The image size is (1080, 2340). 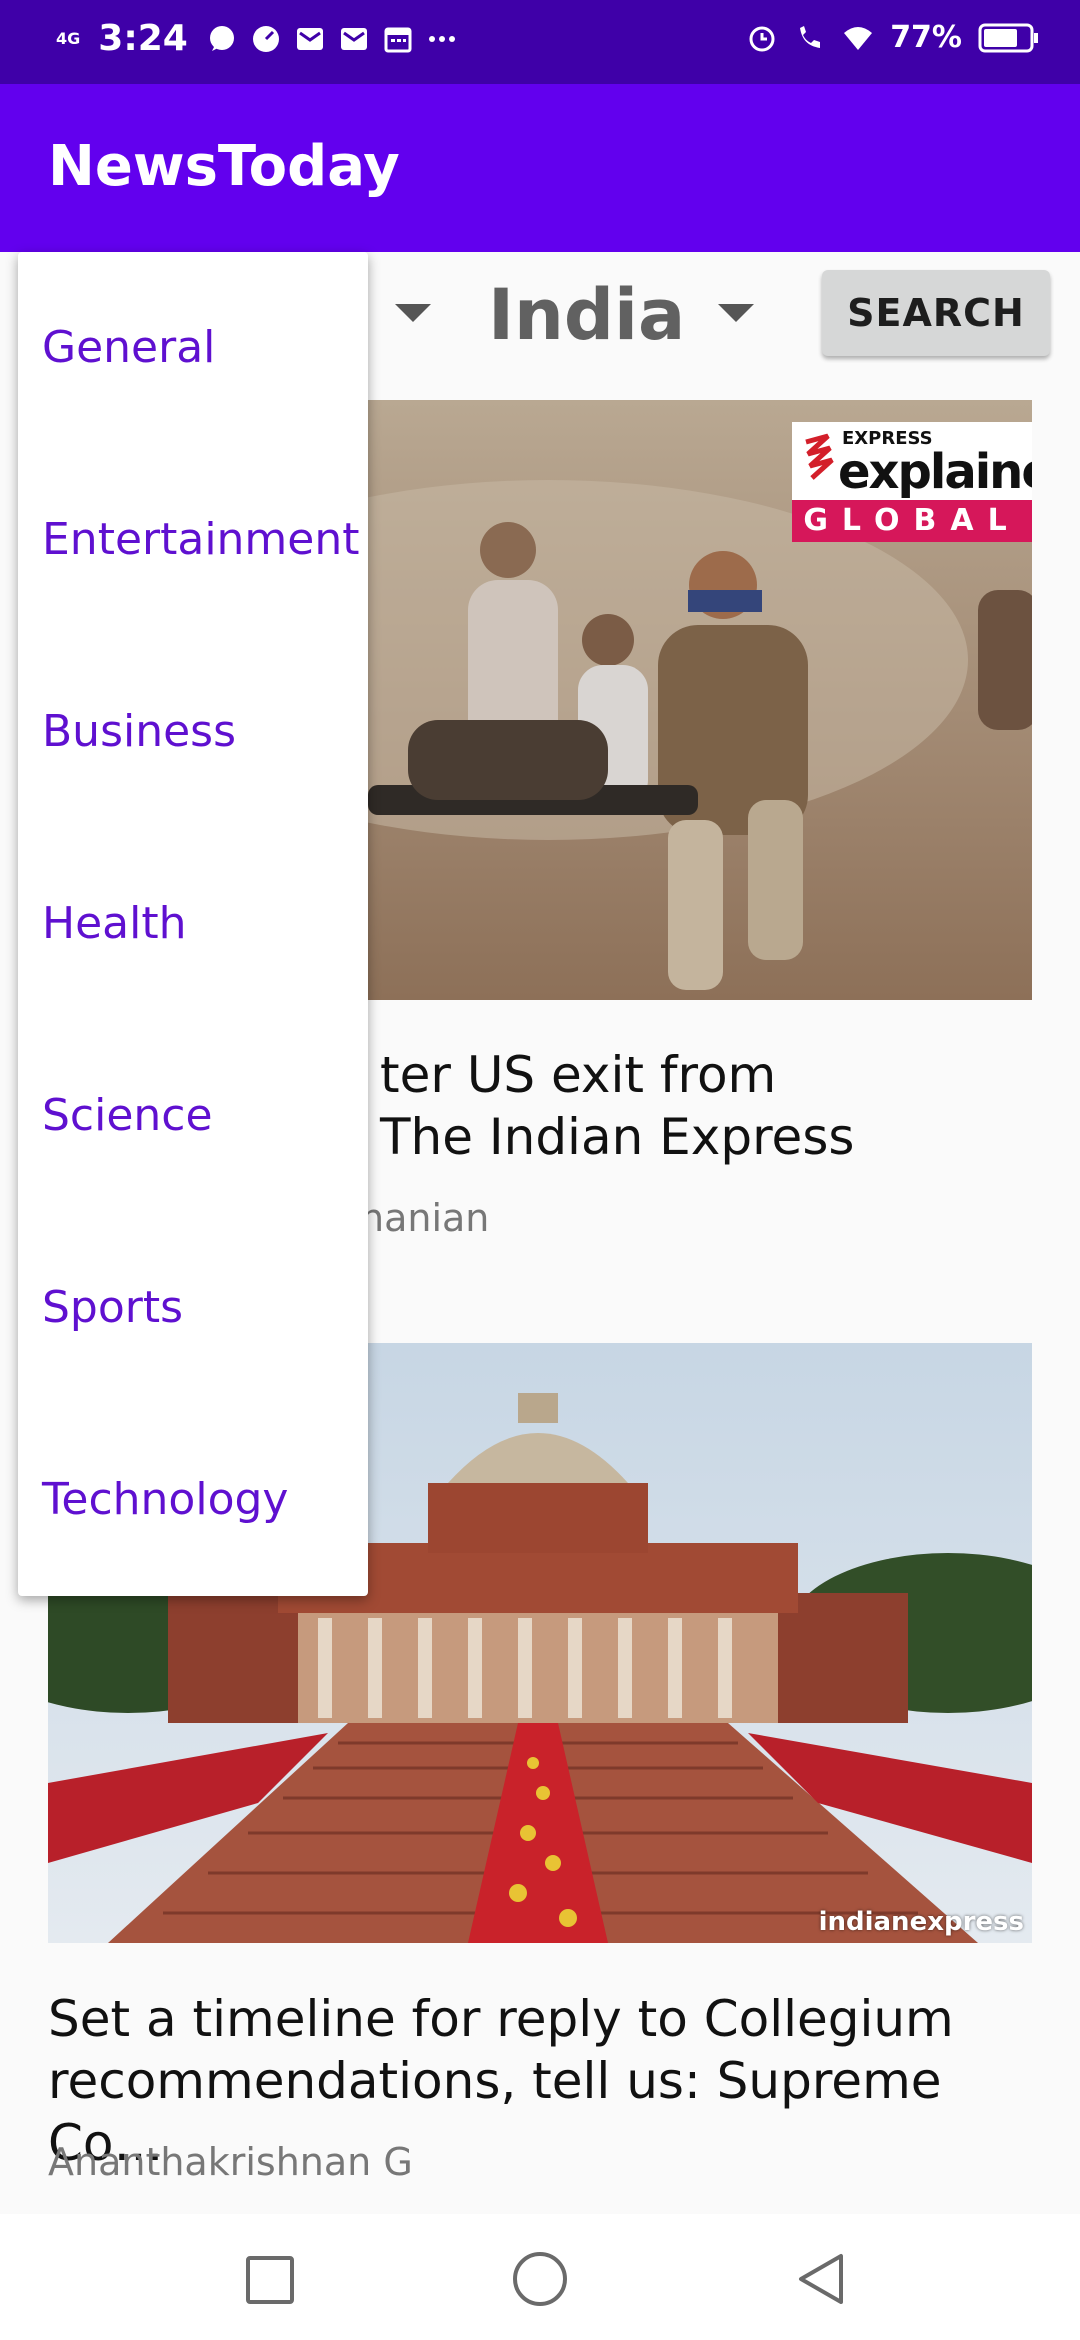 I want to click on category-option-science: Science, so click(x=127, y=1115).